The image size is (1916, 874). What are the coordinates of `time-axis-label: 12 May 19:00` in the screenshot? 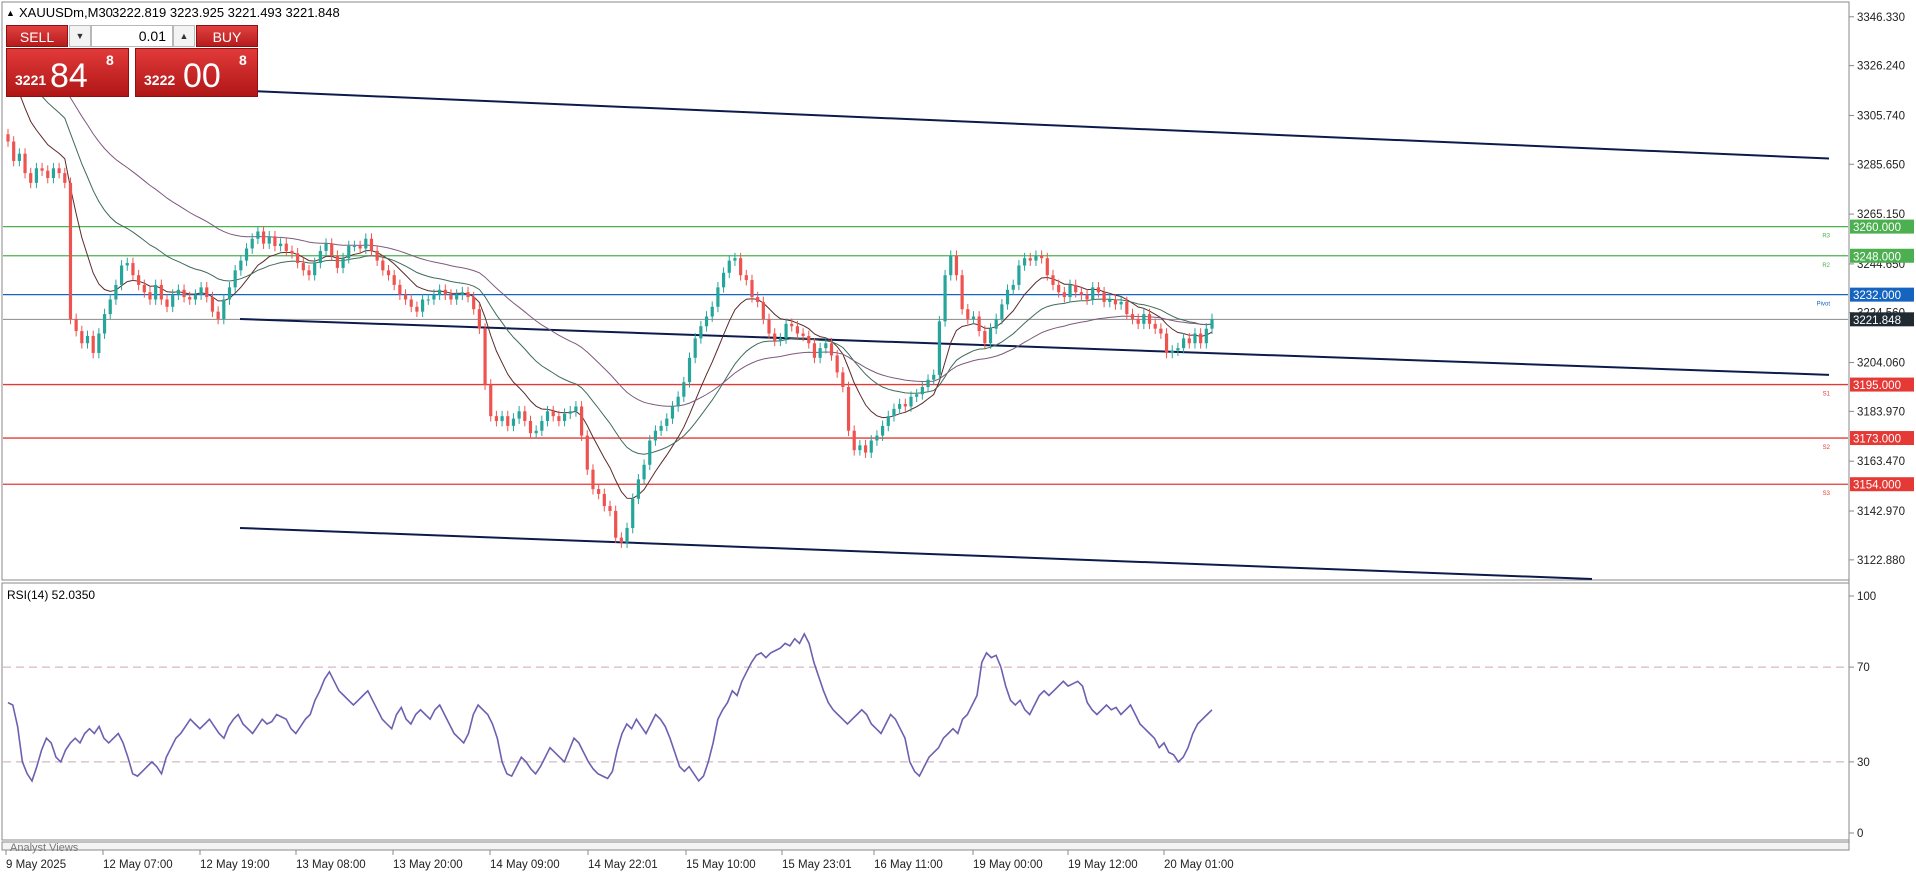 It's located at (235, 865).